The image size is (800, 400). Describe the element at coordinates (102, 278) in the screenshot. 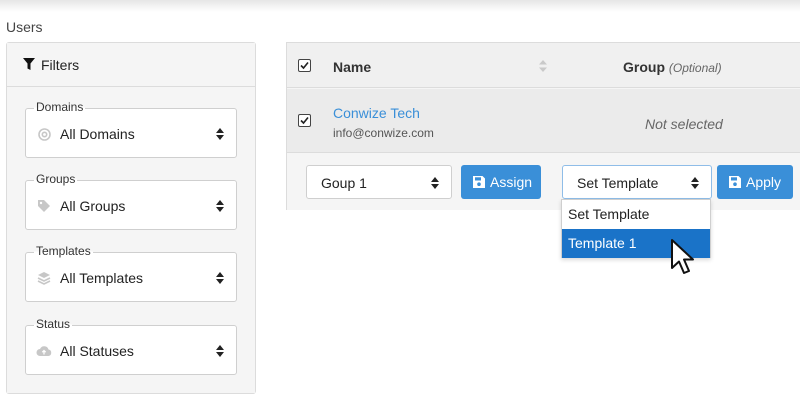

I see `templates-value: All Templates` at that location.